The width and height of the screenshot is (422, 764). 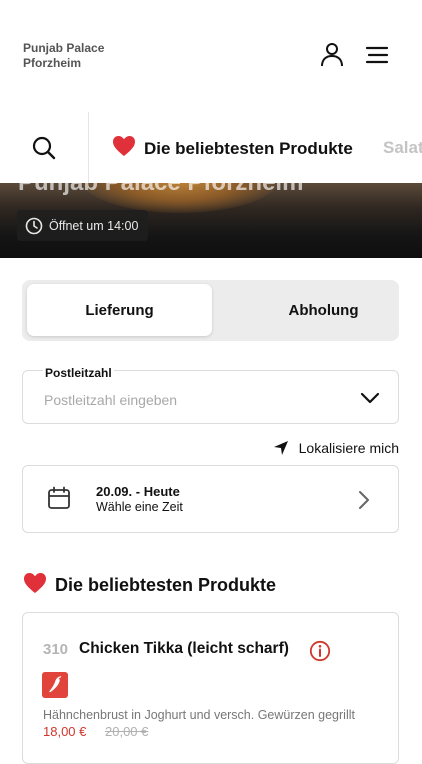 What do you see at coordinates (364, 502) in the screenshot?
I see `chevron-right-icon` at bounding box center [364, 502].